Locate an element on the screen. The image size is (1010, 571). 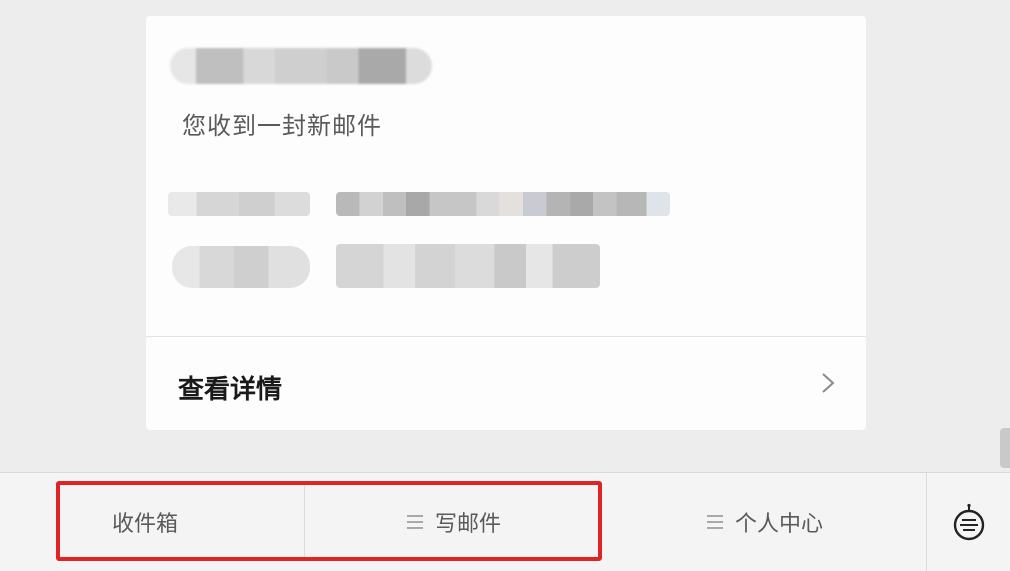
blurred-sender-name is located at coordinates (301, 66).